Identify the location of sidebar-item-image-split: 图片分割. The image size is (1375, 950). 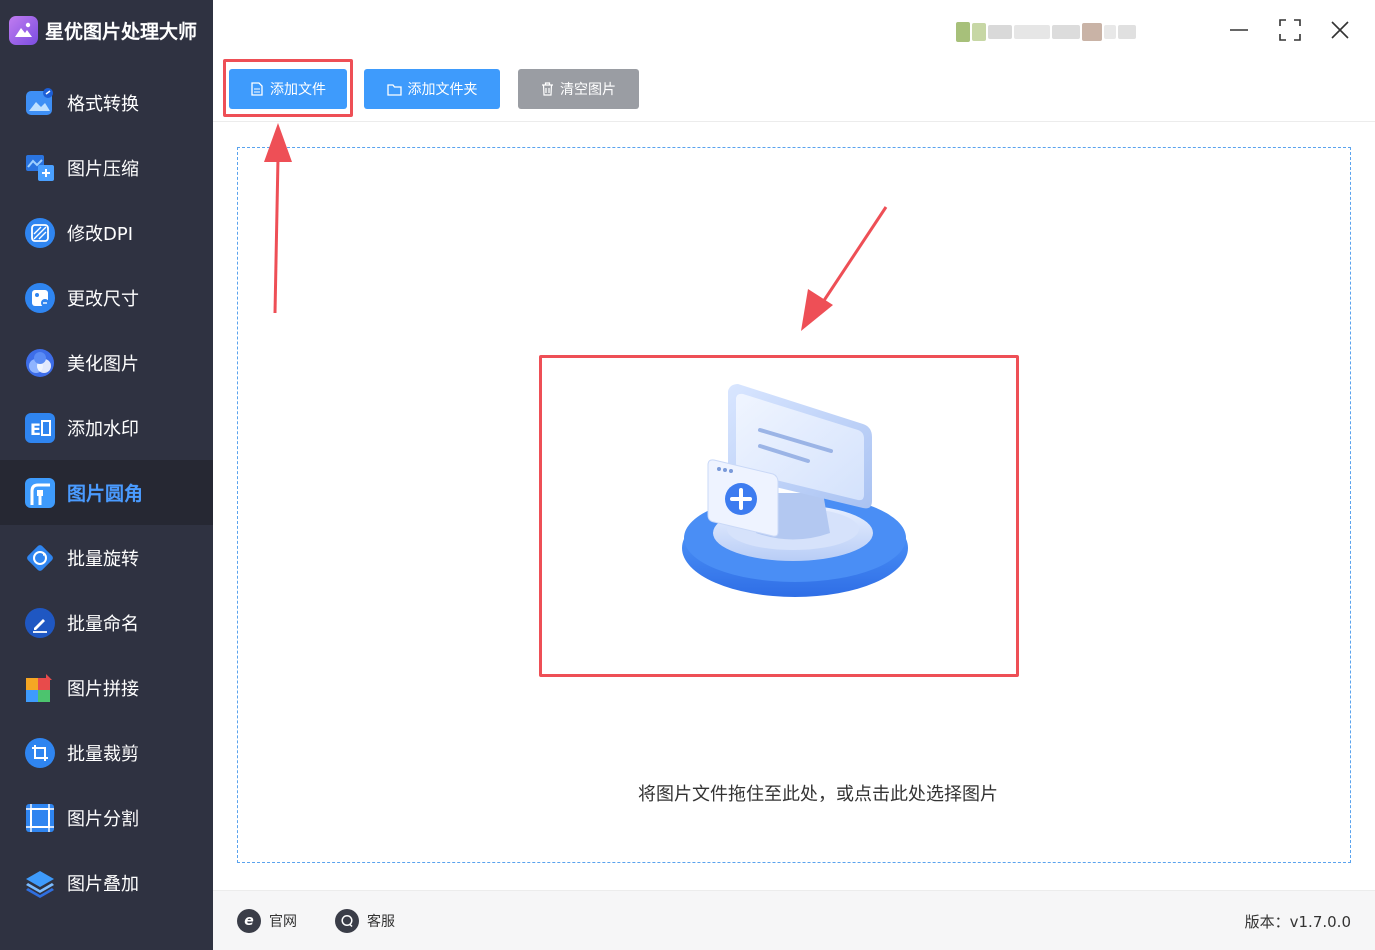
(106, 817).